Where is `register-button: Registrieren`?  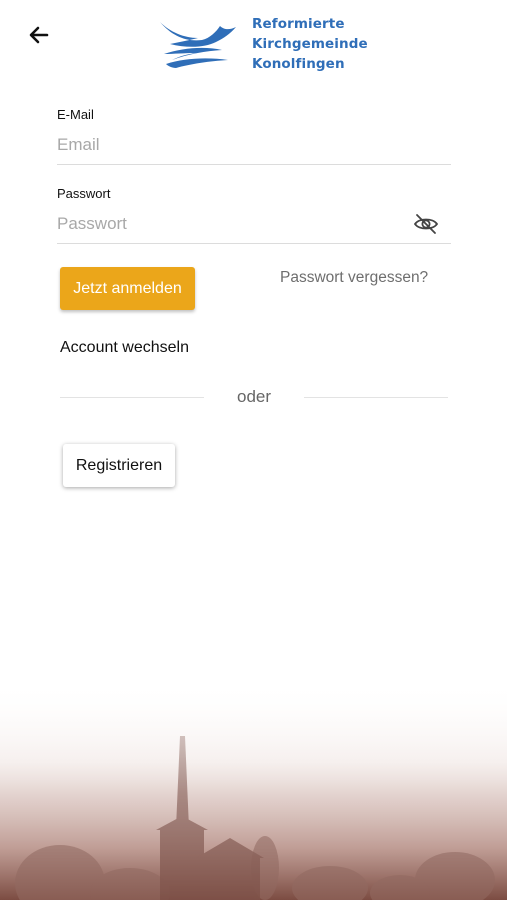
register-button: Registrieren is located at coordinates (119, 465).